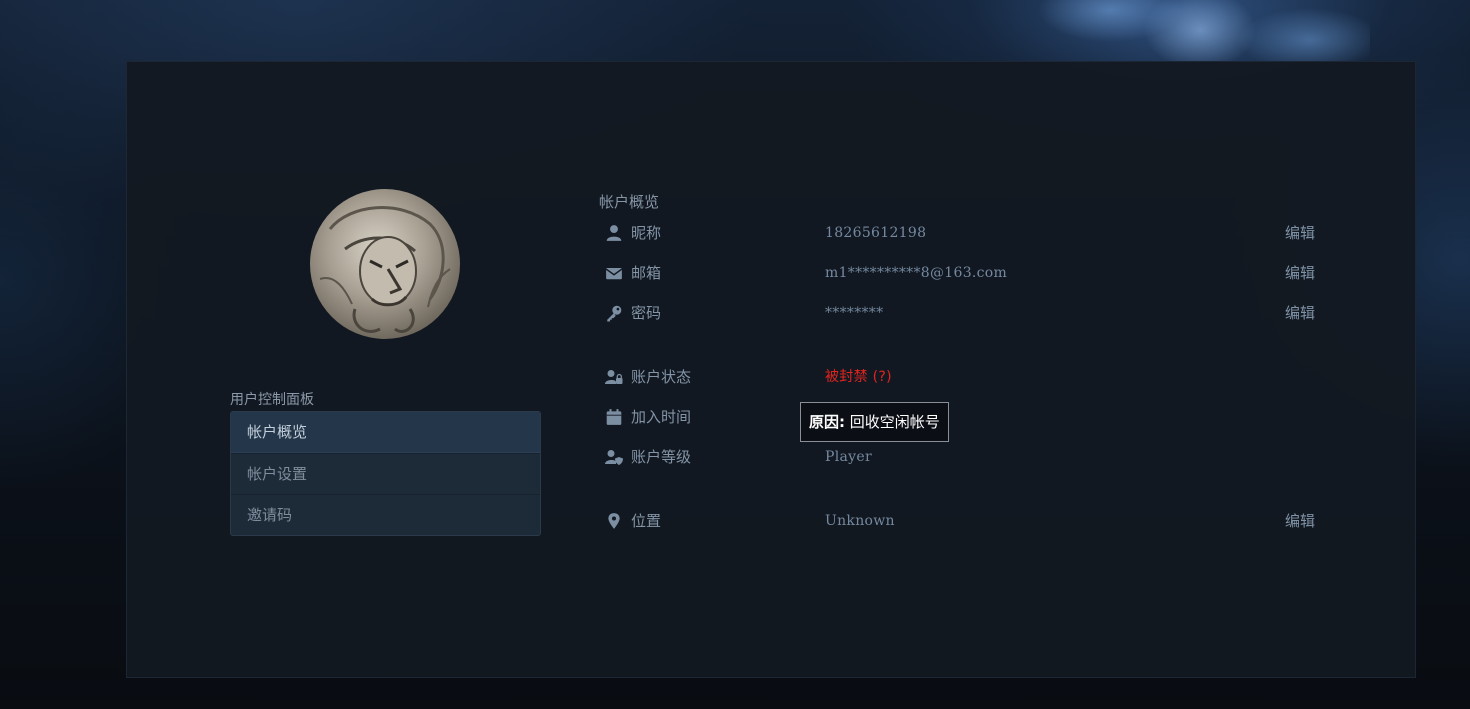 This screenshot has width=1470, height=709. Describe the element at coordinates (1300, 273) in the screenshot. I see `edit-email-link: 编辑` at that location.